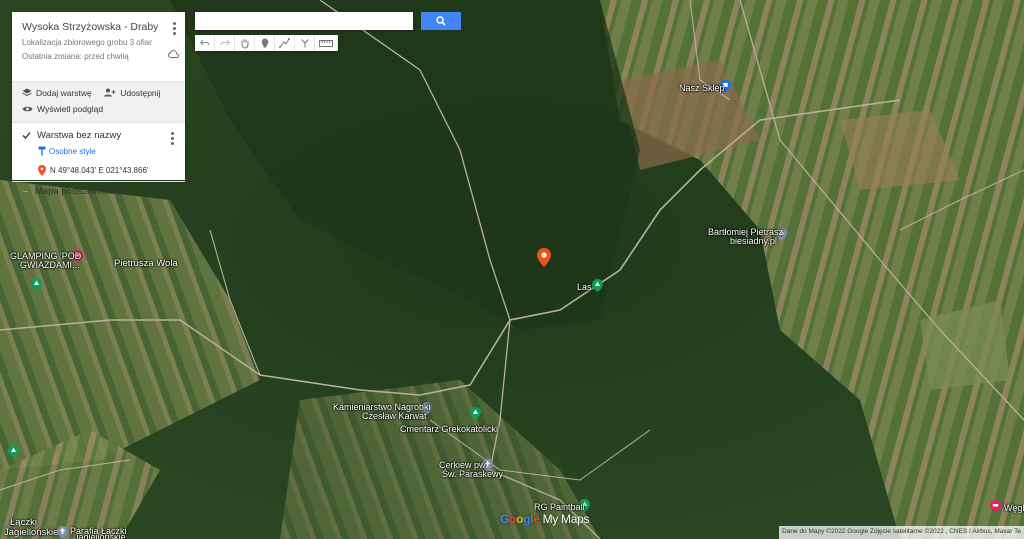 Image resolution: width=1024 pixels, height=539 pixels. I want to click on last-change-status: Ostatnia zmiana: przed chwilą, so click(75, 56).